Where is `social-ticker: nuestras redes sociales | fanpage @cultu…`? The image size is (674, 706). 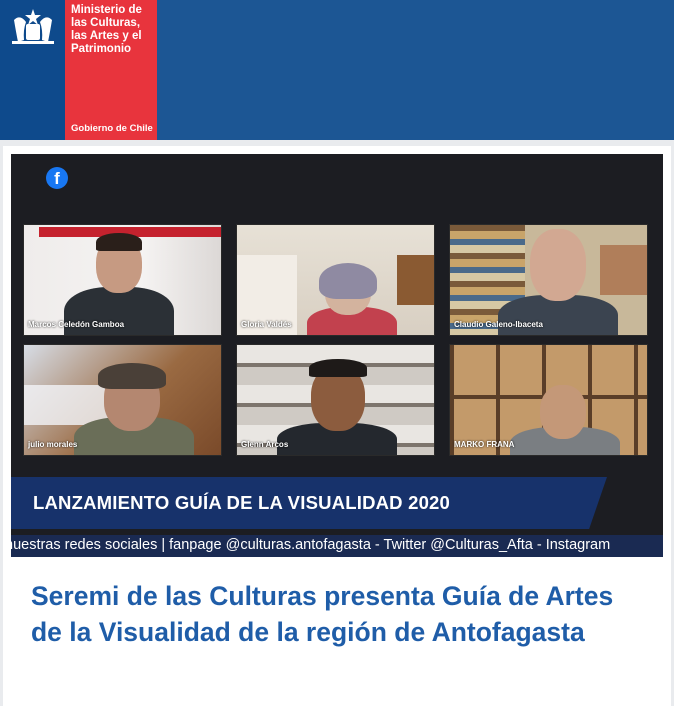 social-ticker: nuestras redes sociales | fanpage @cultu… is located at coordinates (337, 546).